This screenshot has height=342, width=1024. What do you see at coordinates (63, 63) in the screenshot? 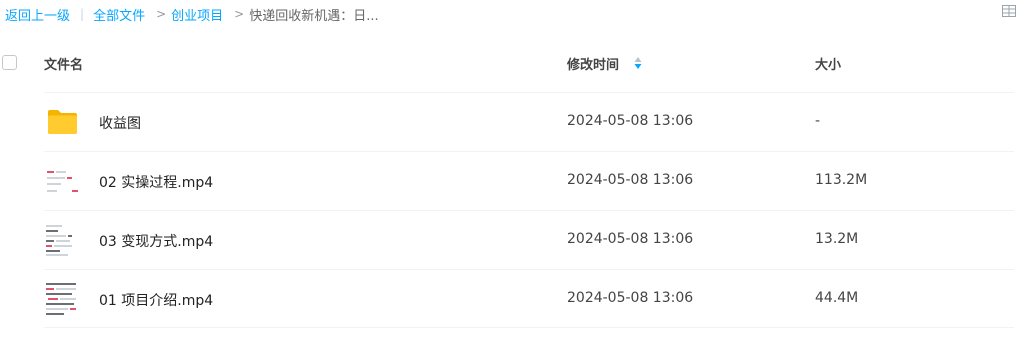
I see `column-header-name: 文件名` at bounding box center [63, 63].